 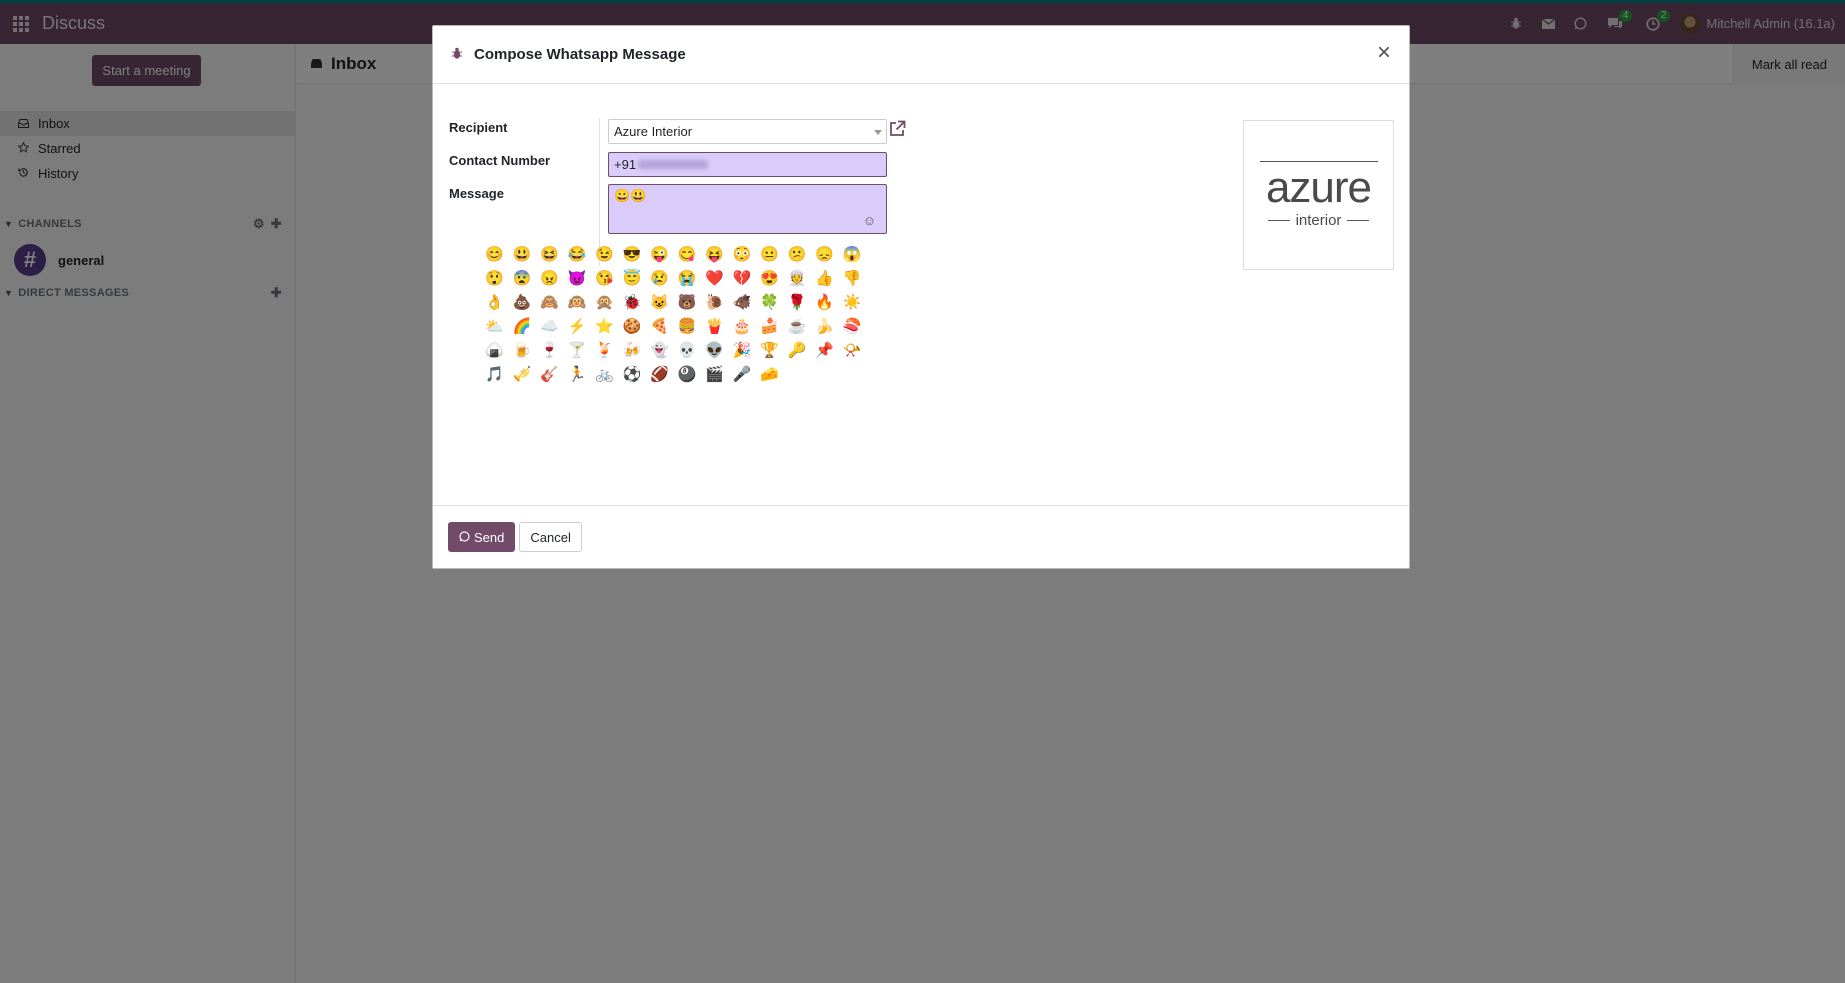 What do you see at coordinates (464, 537) in the screenshot?
I see `whatsapp-icon` at bounding box center [464, 537].